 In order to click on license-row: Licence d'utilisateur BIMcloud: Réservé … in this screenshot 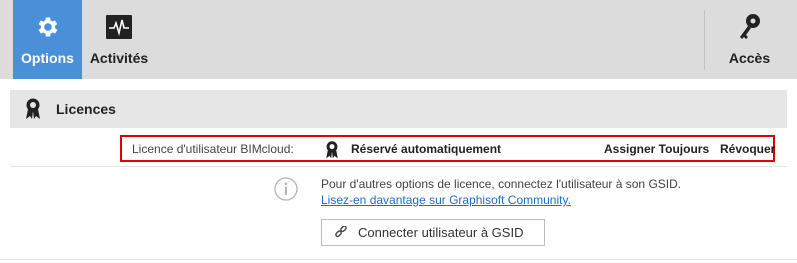, I will do `click(447, 148)`.